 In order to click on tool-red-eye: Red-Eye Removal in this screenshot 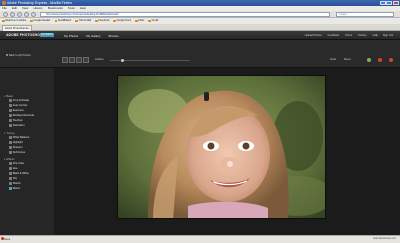, I will do `click(21, 115)`.